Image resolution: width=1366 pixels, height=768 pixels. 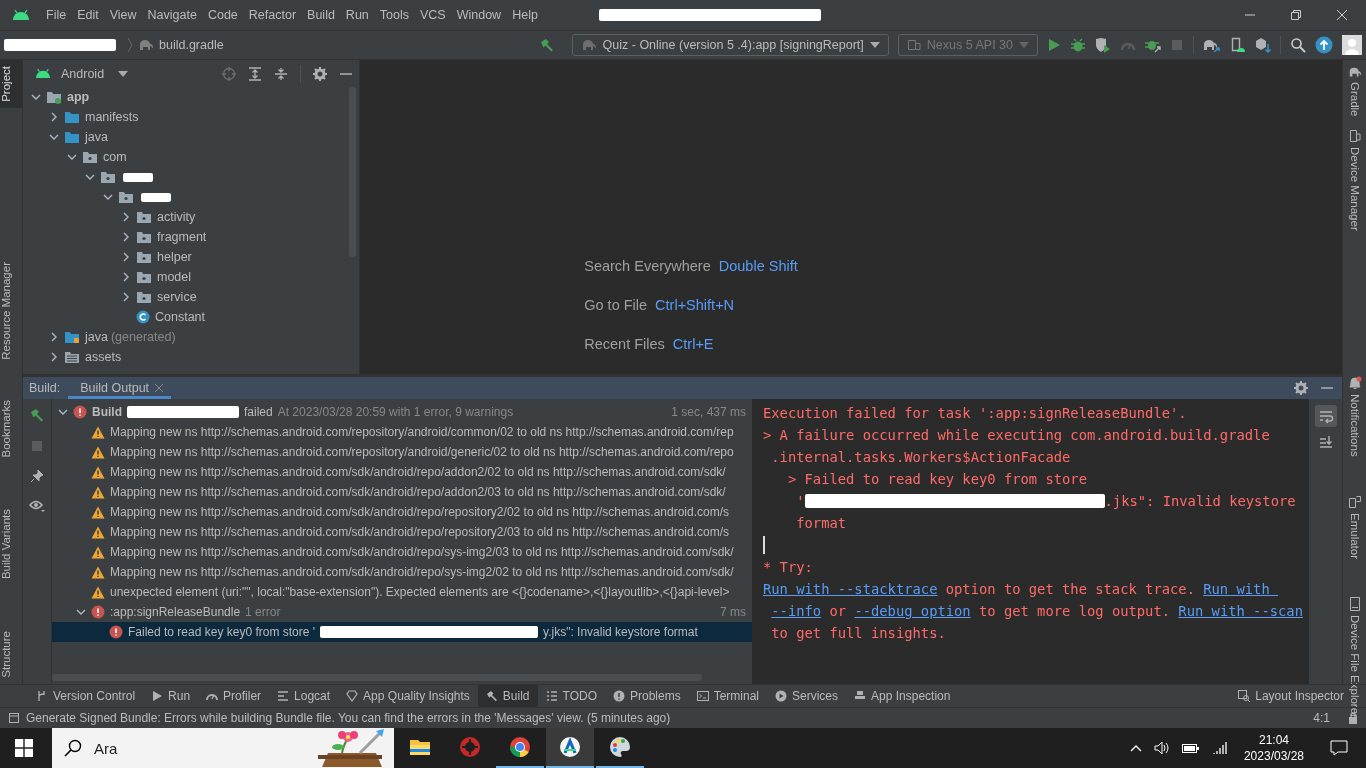 I want to click on tool-window-button: Logcat, so click(x=304, y=696).